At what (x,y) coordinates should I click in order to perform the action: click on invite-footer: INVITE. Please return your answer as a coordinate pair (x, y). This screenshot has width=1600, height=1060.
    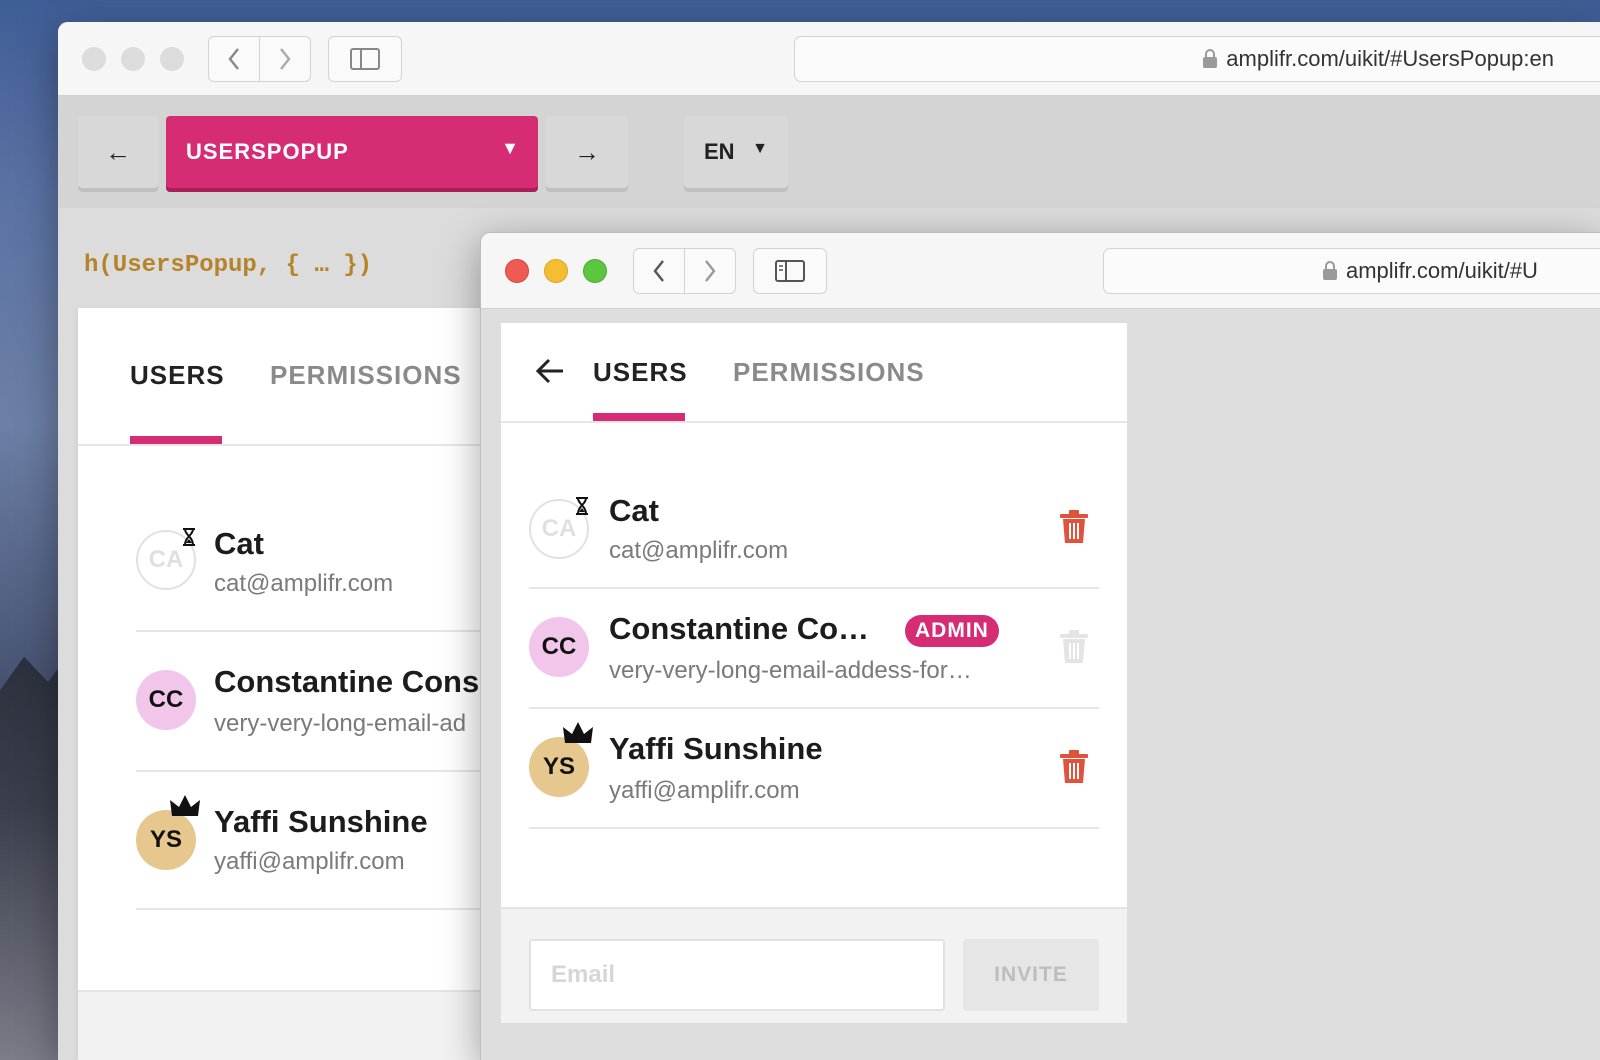
    Looking at the image, I should click on (814, 965).